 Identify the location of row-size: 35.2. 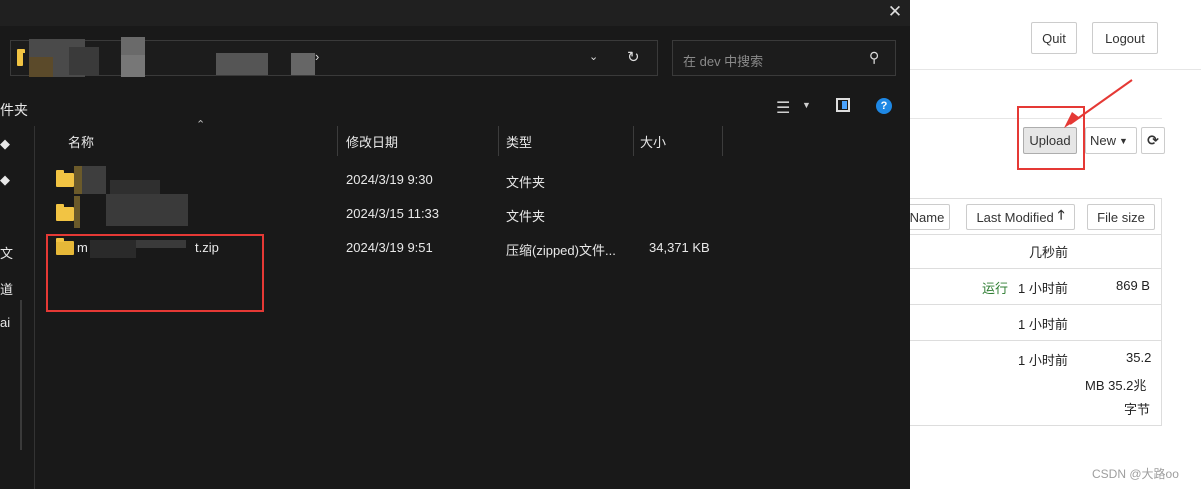
(1139, 357).